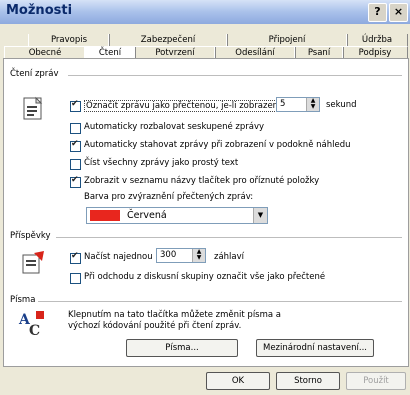  Describe the element at coordinates (377, 40) in the screenshot. I see `tab-udrzba: Údržba` at that location.